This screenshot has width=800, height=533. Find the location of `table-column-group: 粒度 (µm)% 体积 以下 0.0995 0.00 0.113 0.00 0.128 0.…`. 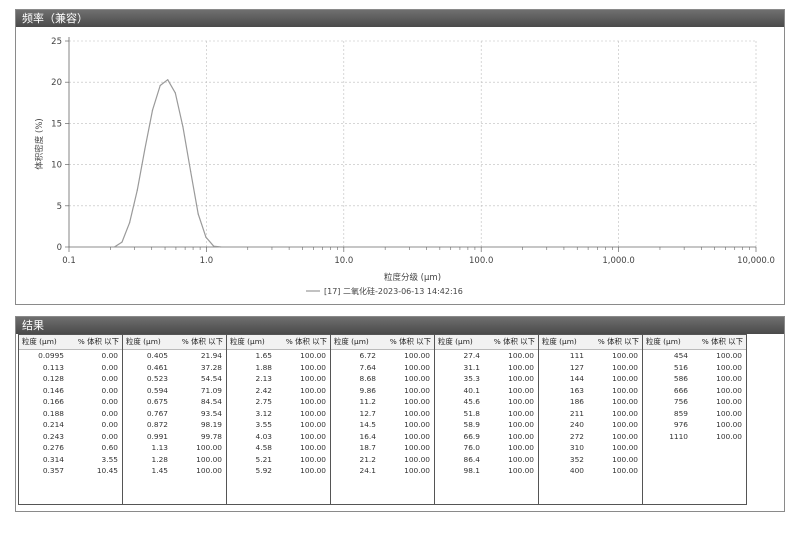

table-column-group: 粒度 (µm)% 体积 以下 0.0995 0.00 0.113 0.00 0.128 0.… is located at coordinates (70, 419).